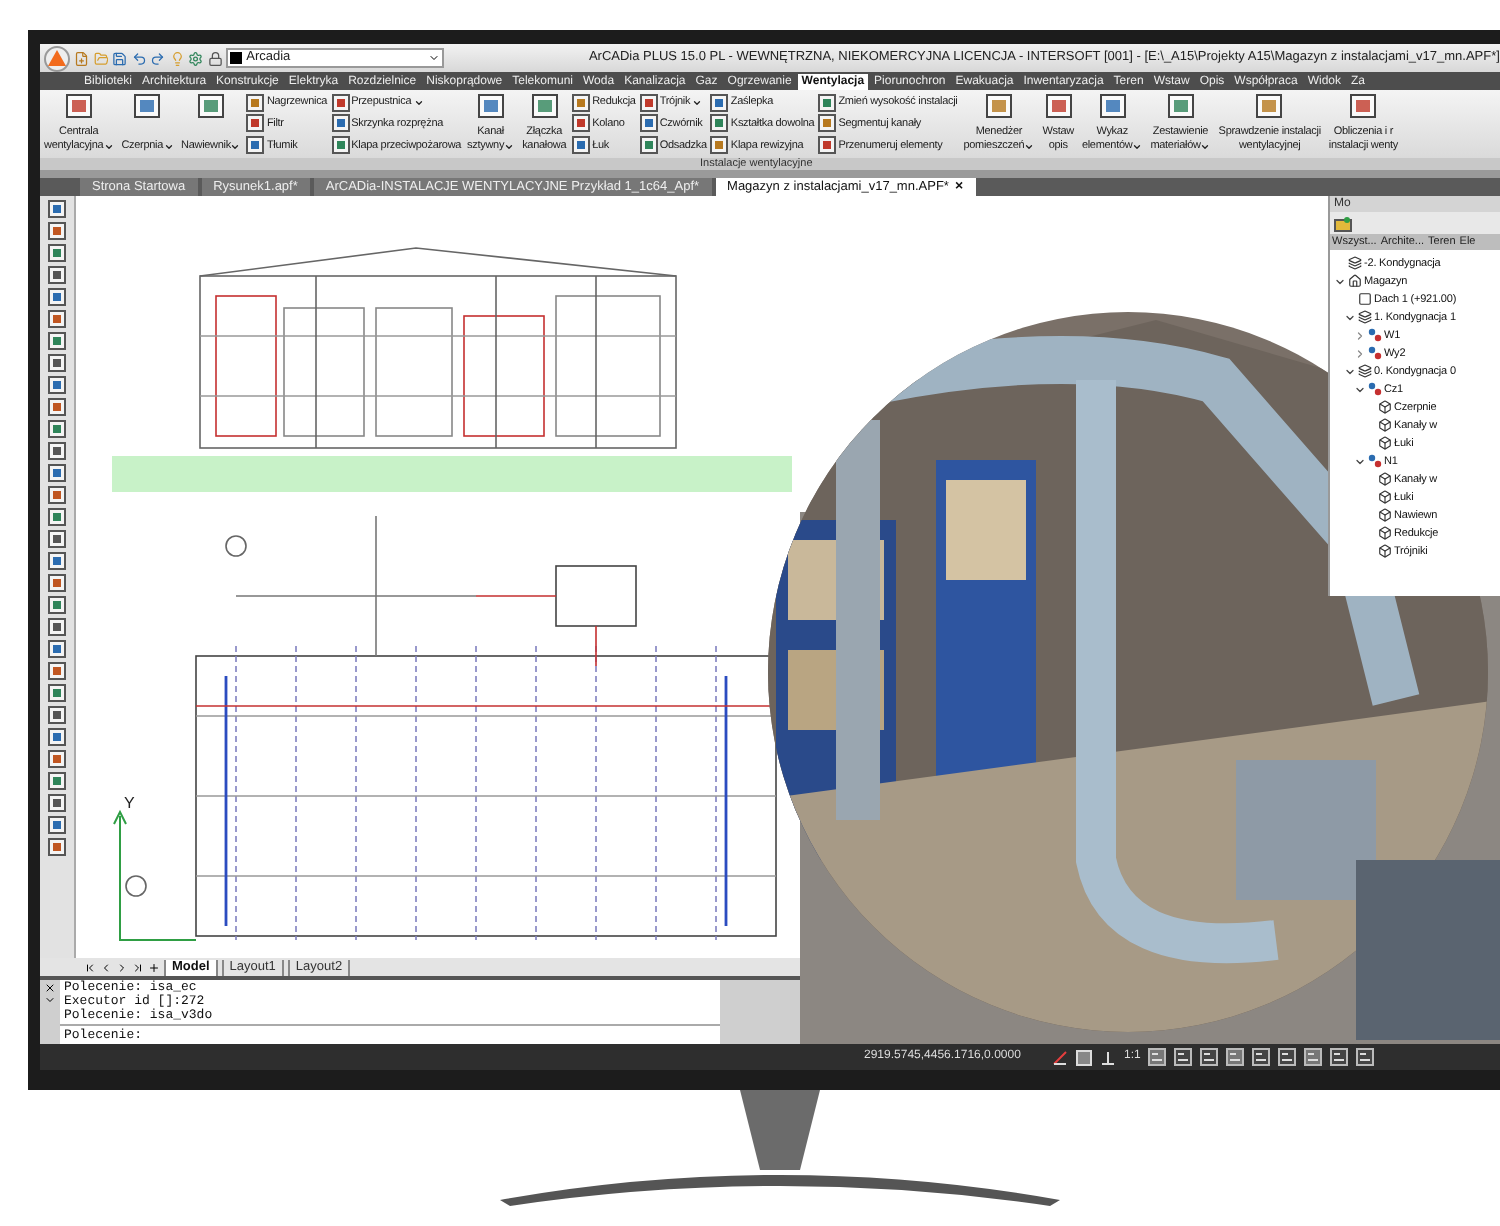 The height and width of the screenshot is (1226, 1500). Describe the element at coordinates (215, 58) in the screenshot. I see `lock-icon` at that location.